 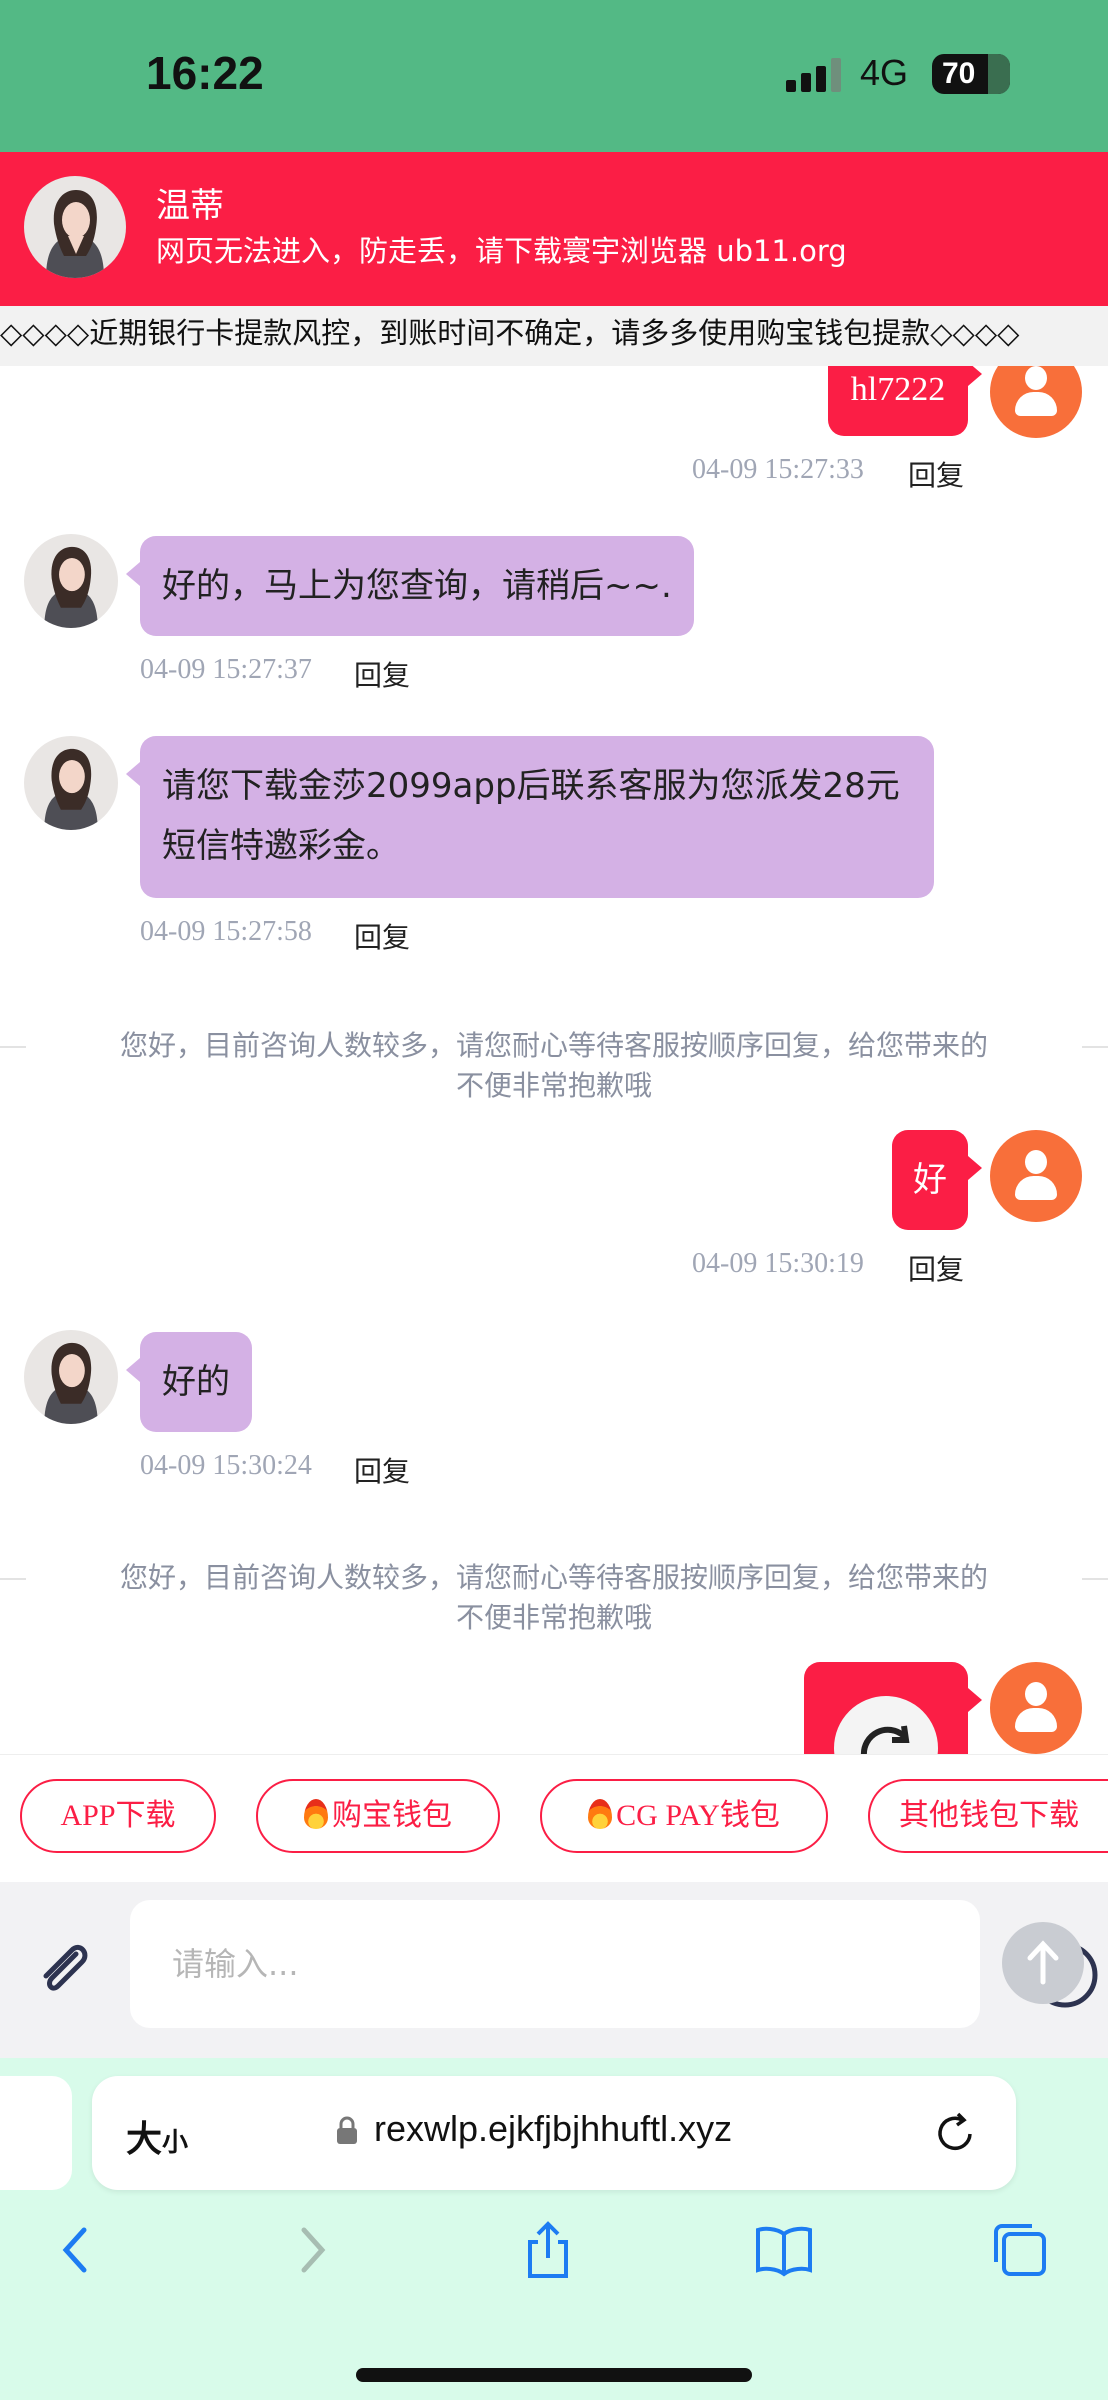 I want to click on message-input, so click(x=522, y=1964).